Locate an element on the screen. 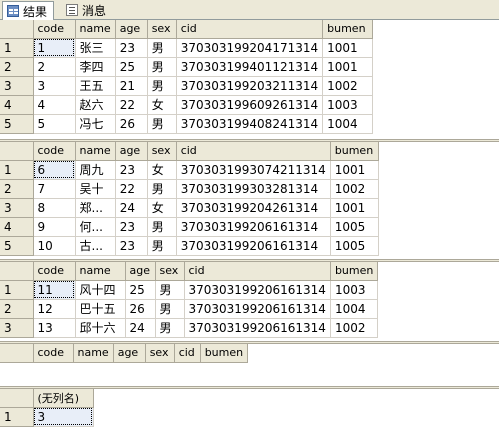  table-cell: 吴十 is located at coordinates (95, 189).